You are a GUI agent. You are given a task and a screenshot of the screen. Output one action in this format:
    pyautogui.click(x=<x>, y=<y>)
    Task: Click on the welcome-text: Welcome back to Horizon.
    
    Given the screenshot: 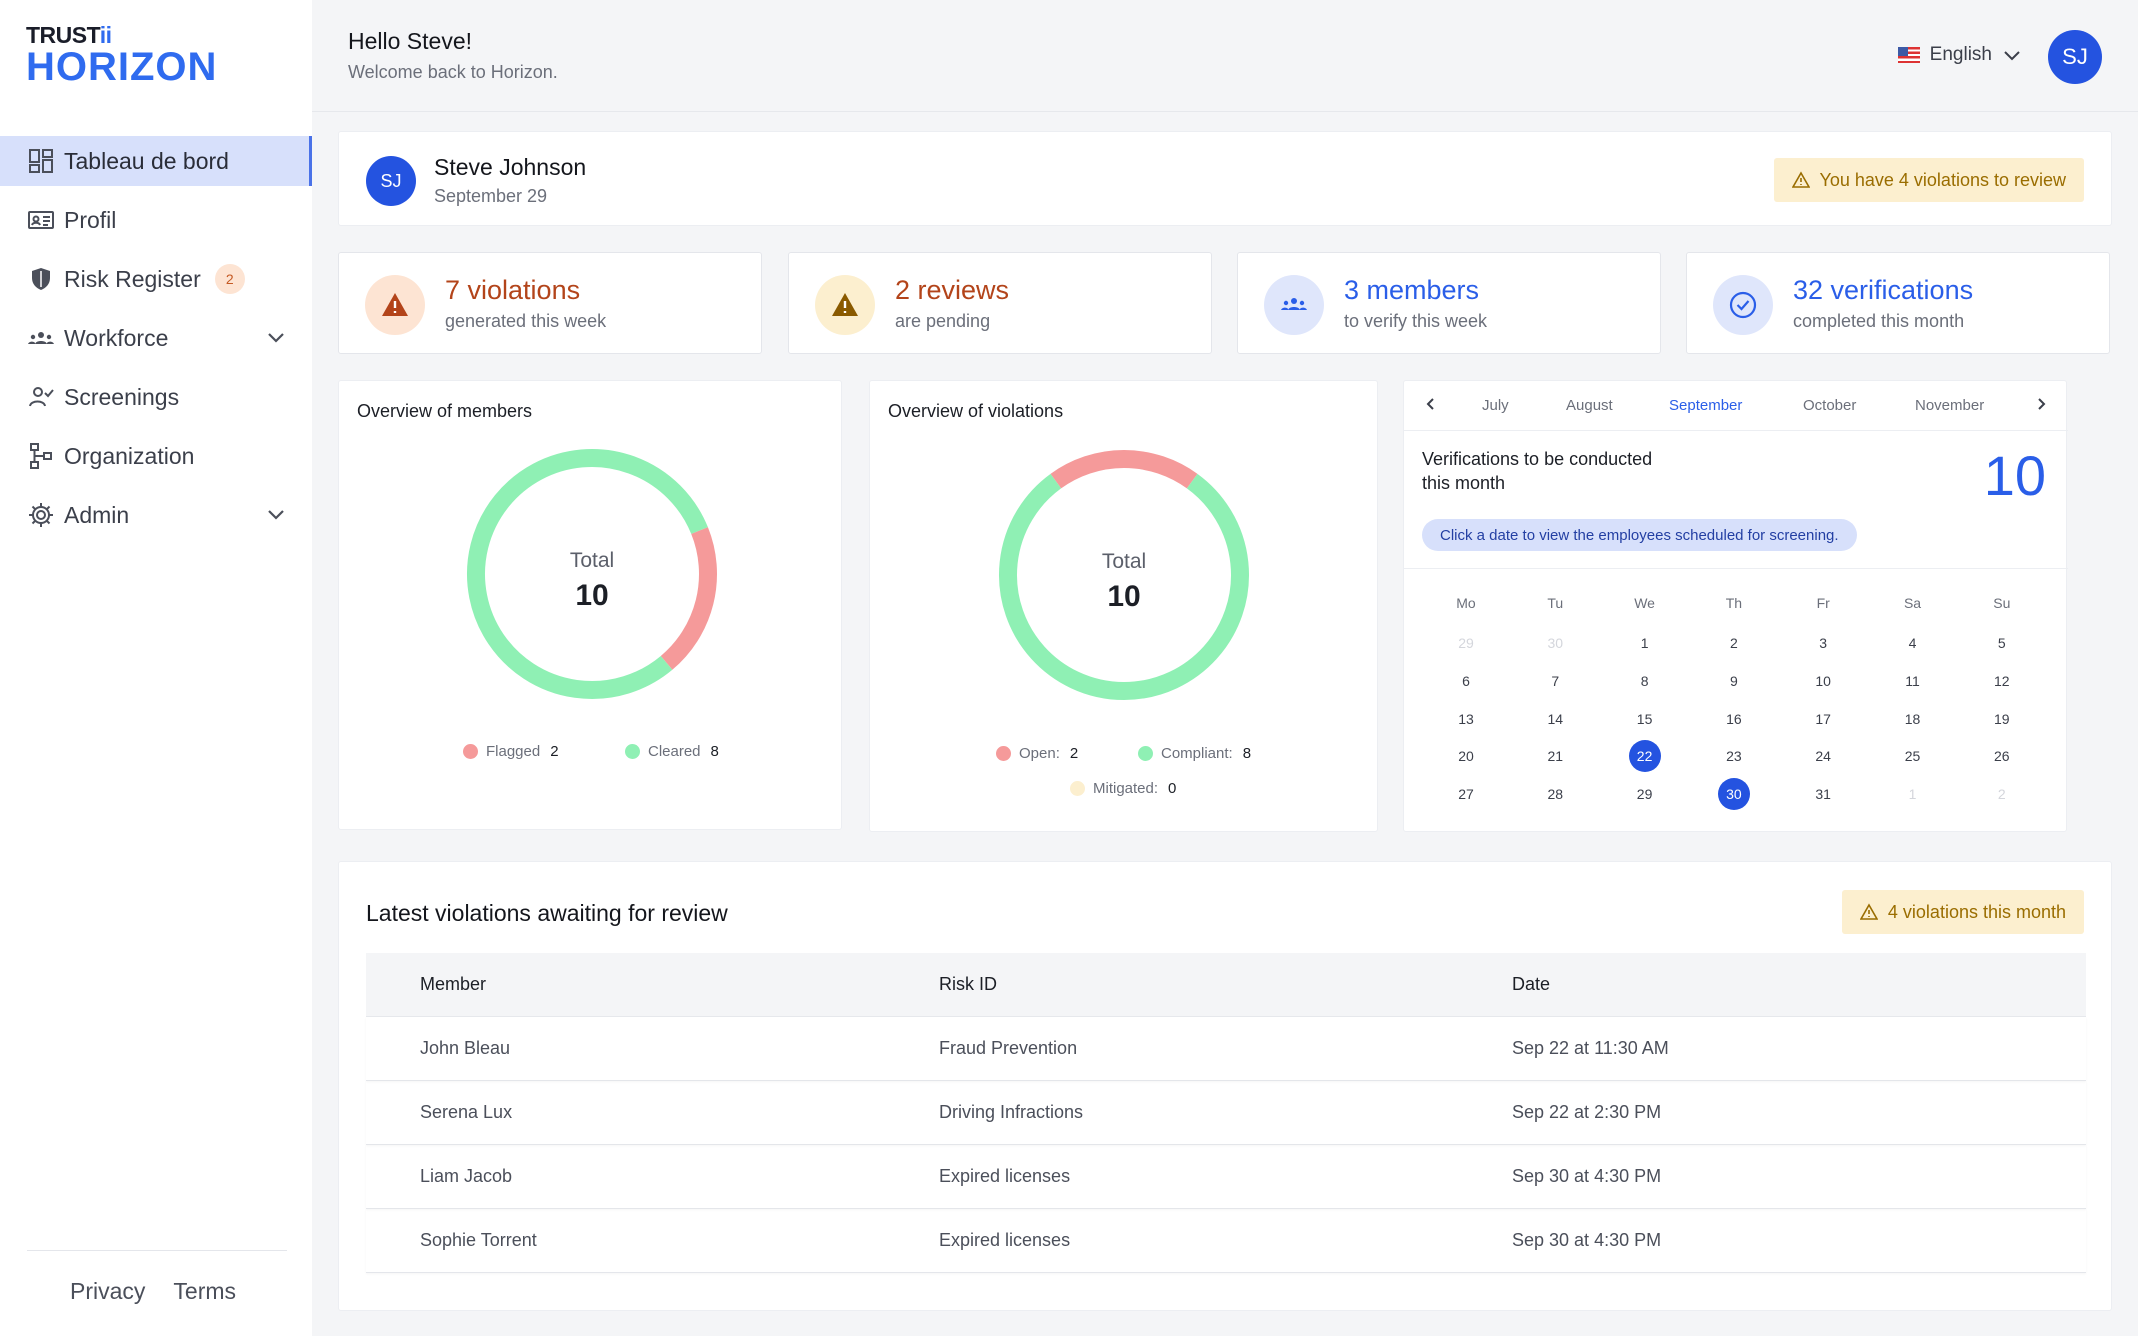 What is the action you would take?
    pyautogui.click(x=453, y=72)
    